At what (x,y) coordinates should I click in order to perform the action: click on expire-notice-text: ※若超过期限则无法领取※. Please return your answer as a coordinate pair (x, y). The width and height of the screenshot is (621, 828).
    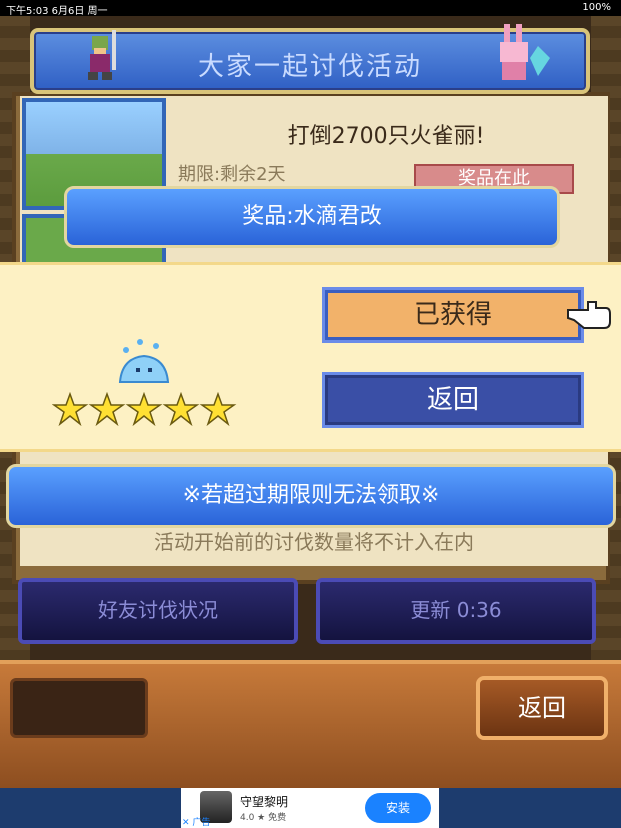
    Looking at the image, I should click on (311, 495).